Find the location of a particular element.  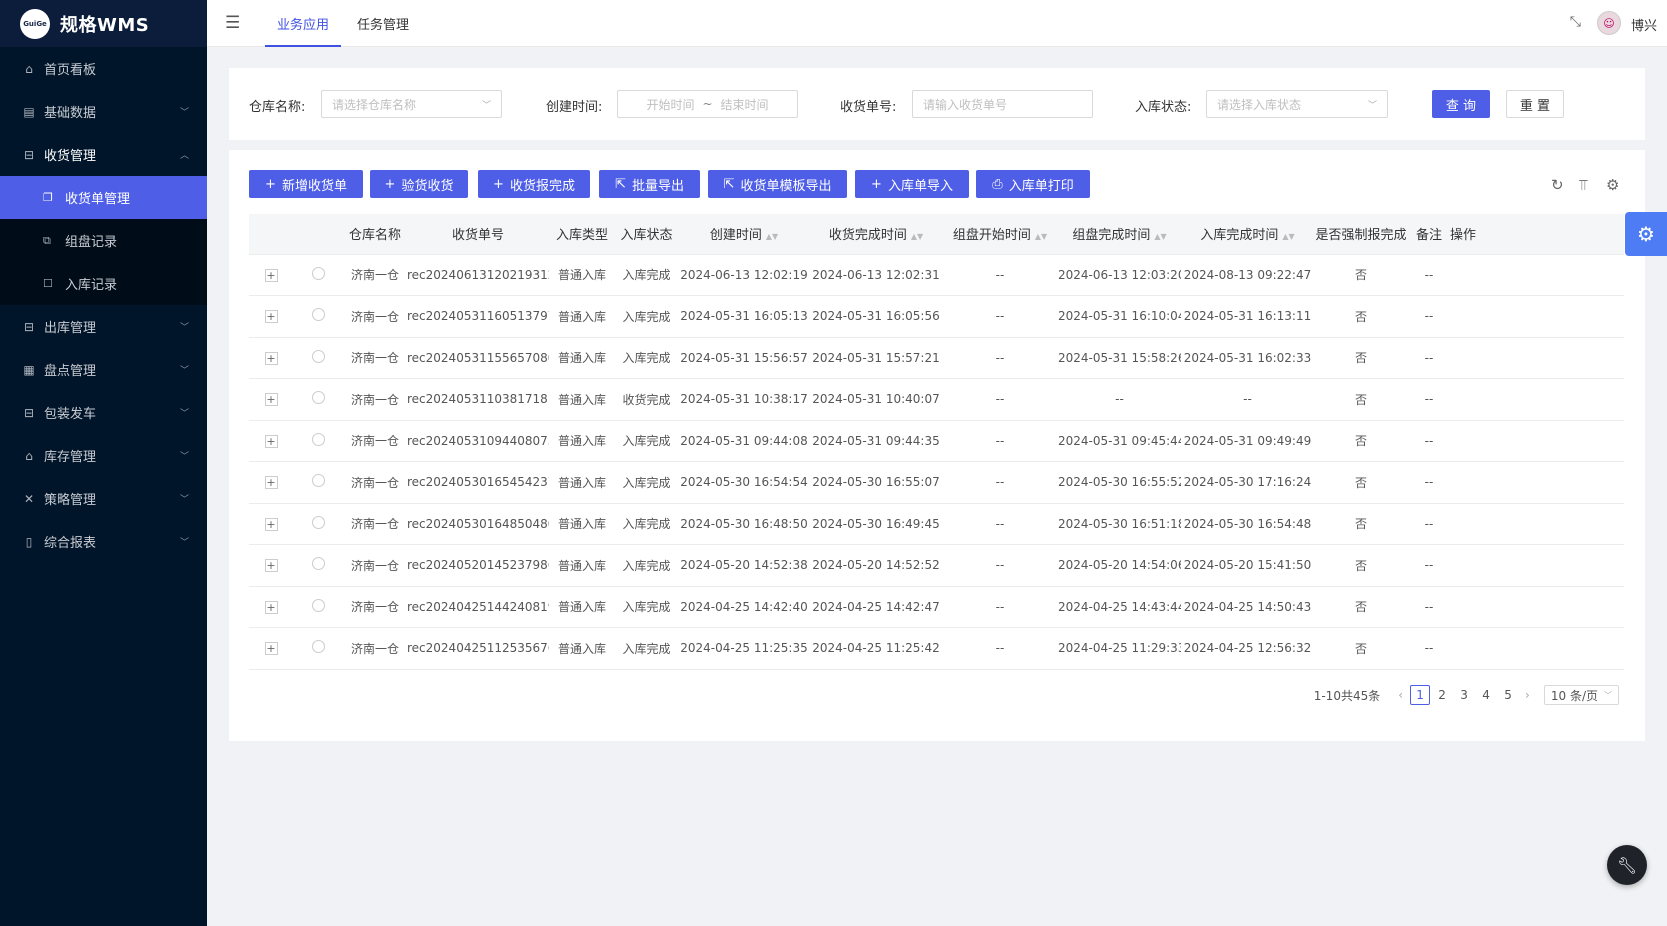

sidebar-item-outbound: ⊟ 出库管理 ﹀ is located at coordinates (103, 326).